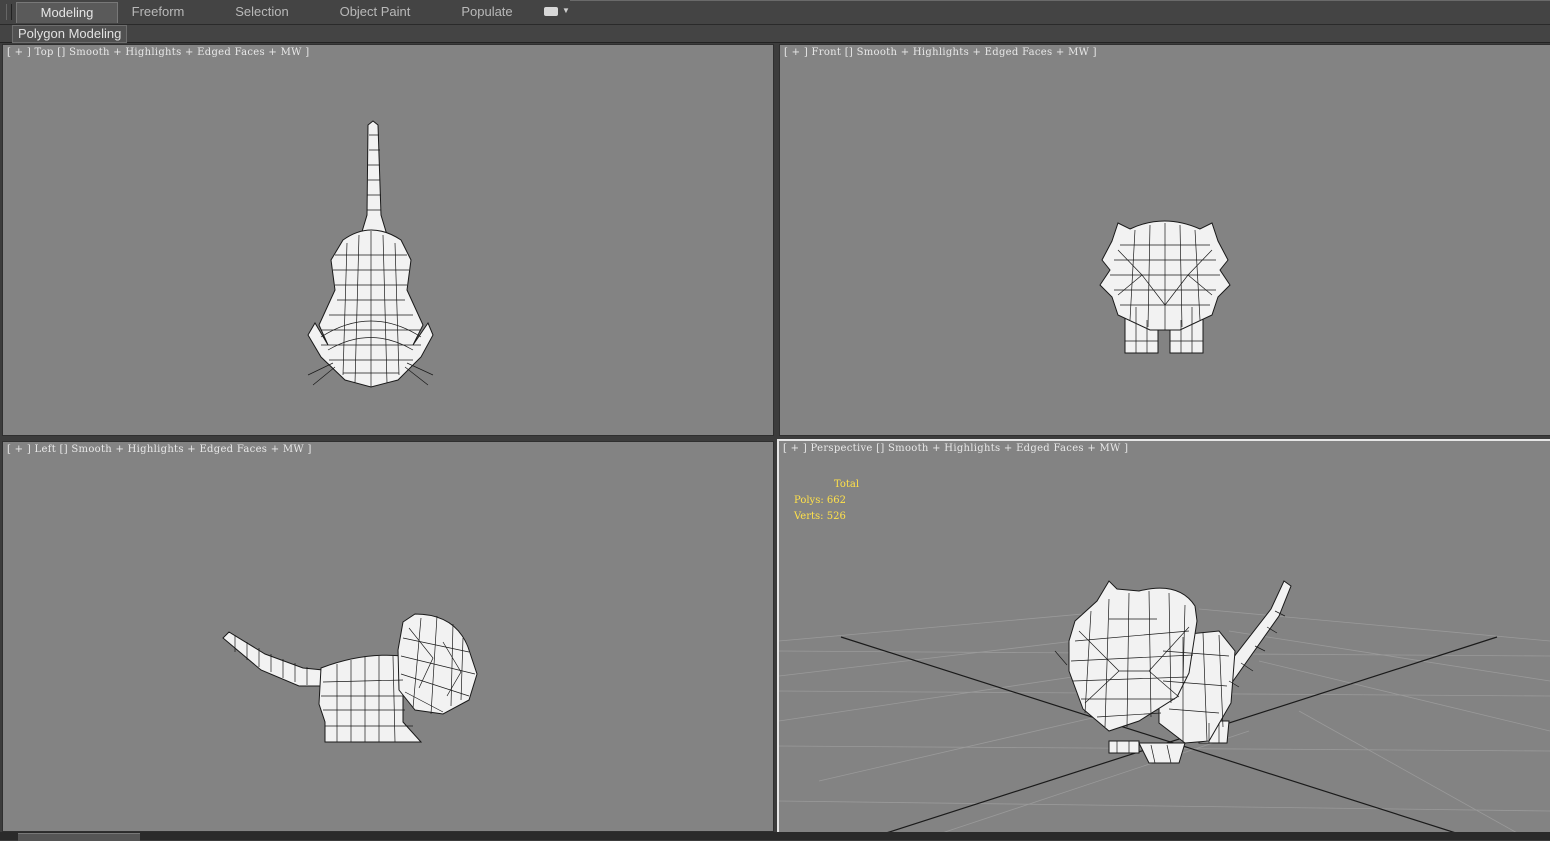 This screenshot has height=841, width=1550. I want to click on tab-freeform: Freeform, so click(158, 12).